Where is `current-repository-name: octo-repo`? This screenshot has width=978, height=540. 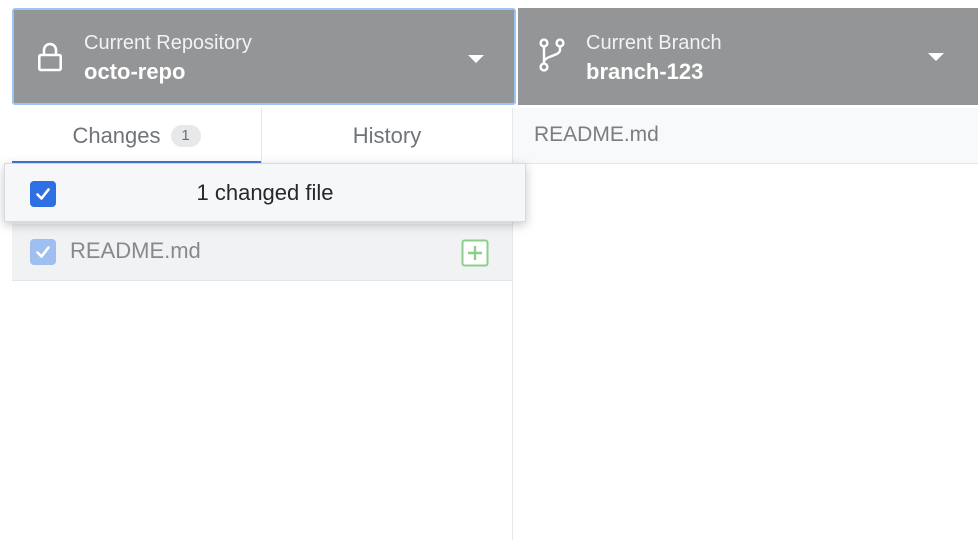 current-repository-name: octo-repo is located at coordinates (135, 71).